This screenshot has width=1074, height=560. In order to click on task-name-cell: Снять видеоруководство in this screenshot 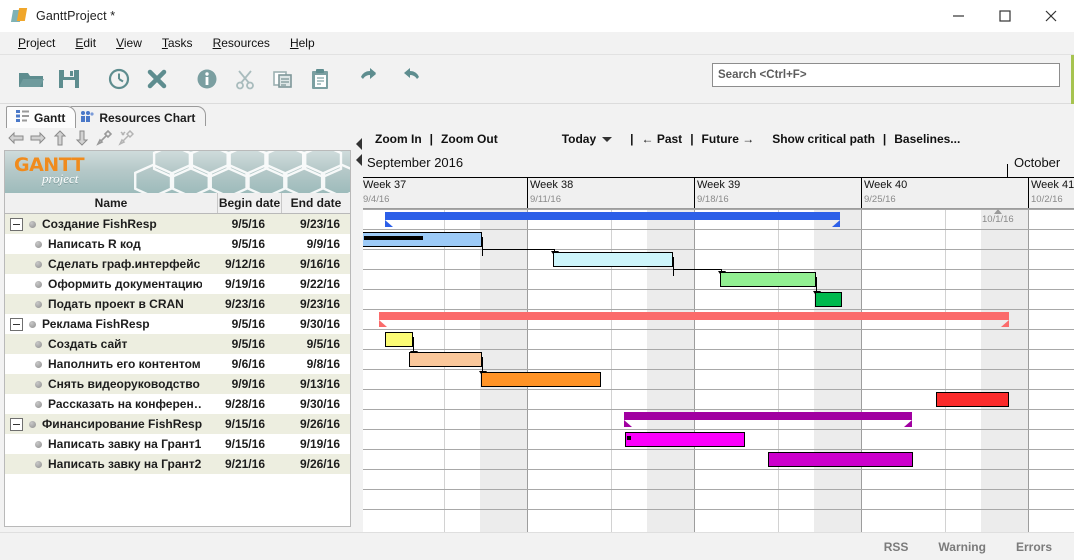, I will do `click(103, 384)`.